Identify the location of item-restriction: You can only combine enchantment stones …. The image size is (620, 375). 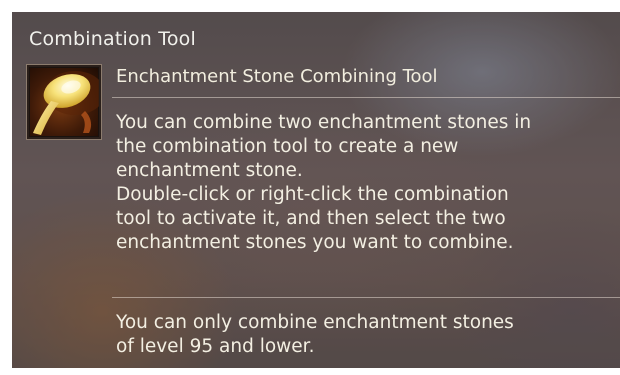
(315, 334).